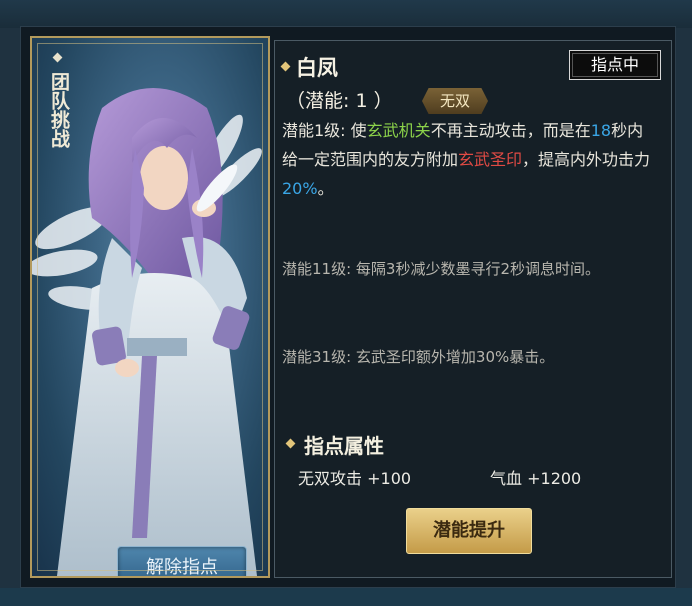  What do you see at coordinates (325, 188) in the screenshot?
I see `lv1-text: 。` at bounding box center [325, 188].